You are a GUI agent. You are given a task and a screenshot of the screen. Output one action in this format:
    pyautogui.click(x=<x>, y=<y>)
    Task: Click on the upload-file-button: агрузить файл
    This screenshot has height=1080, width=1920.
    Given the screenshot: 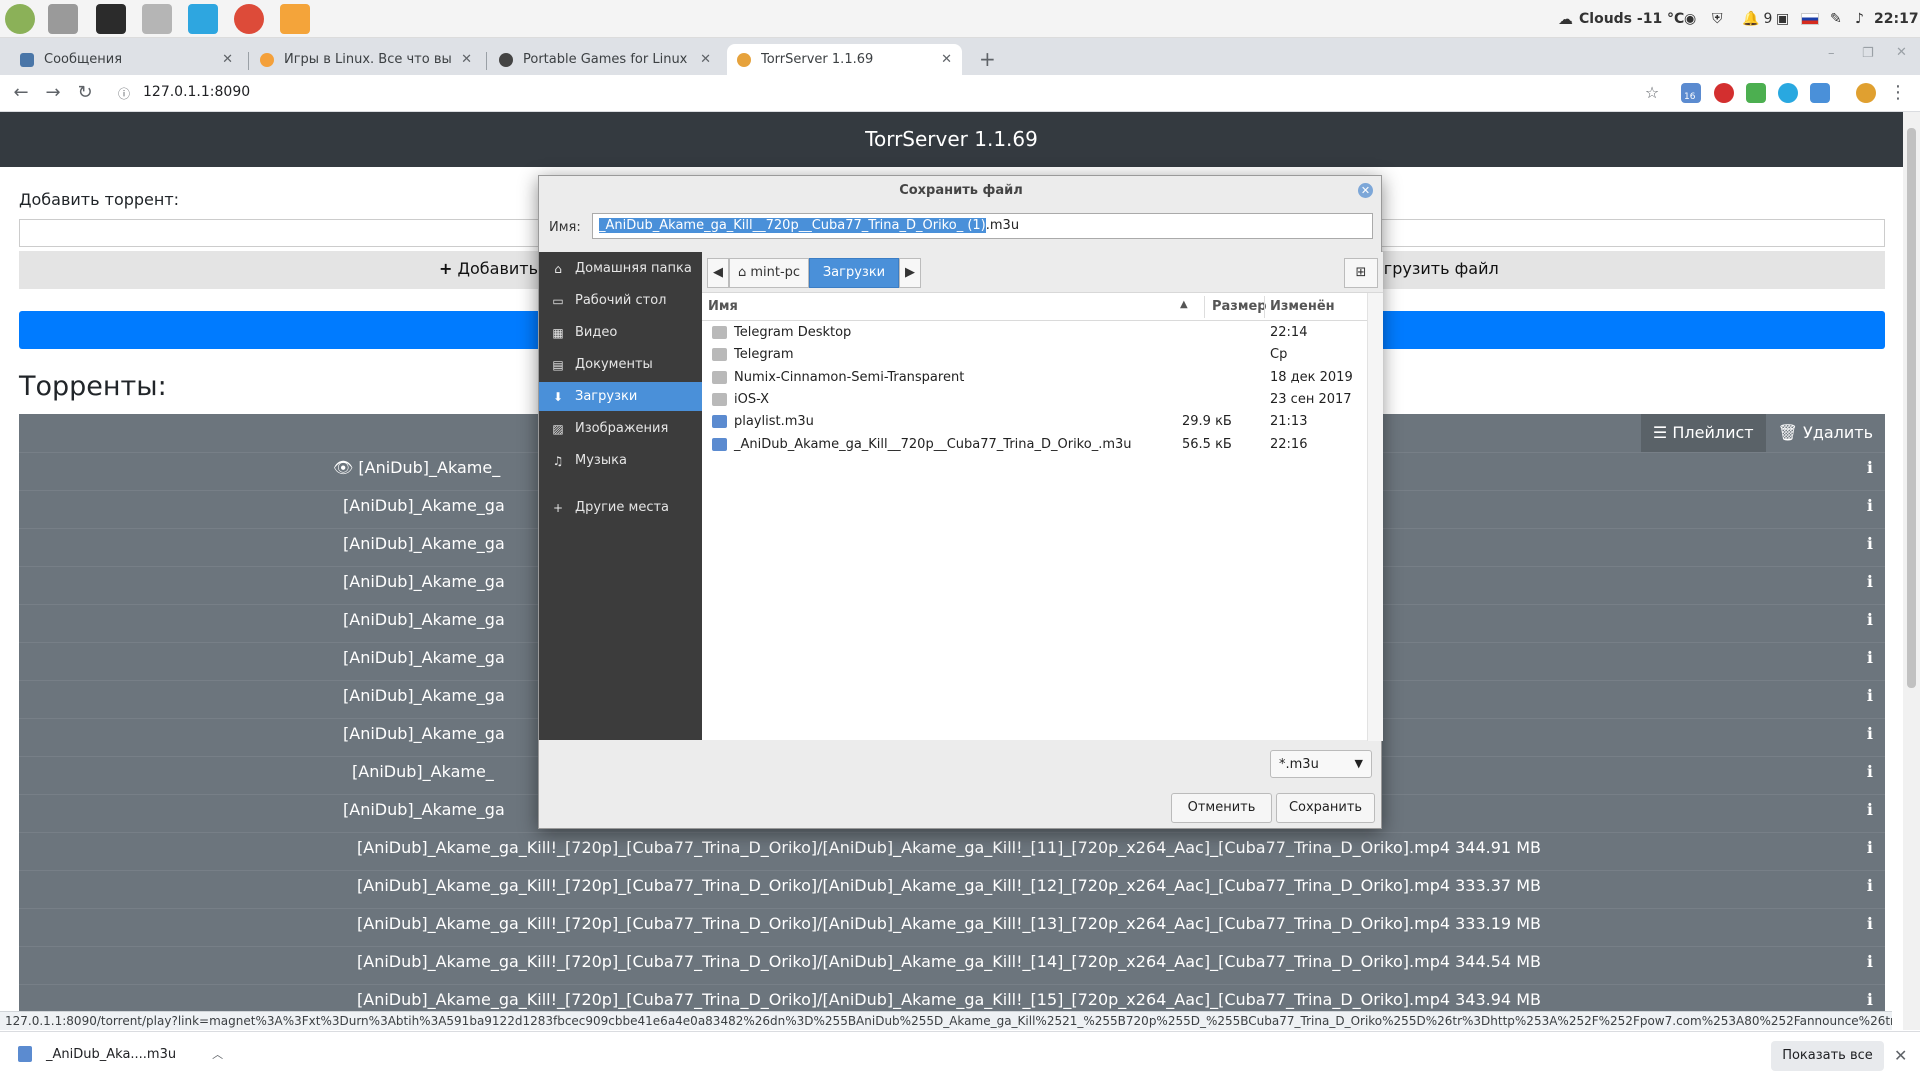 What is the action you would take?
    pyautogui.click(x=1436, y=268)
    